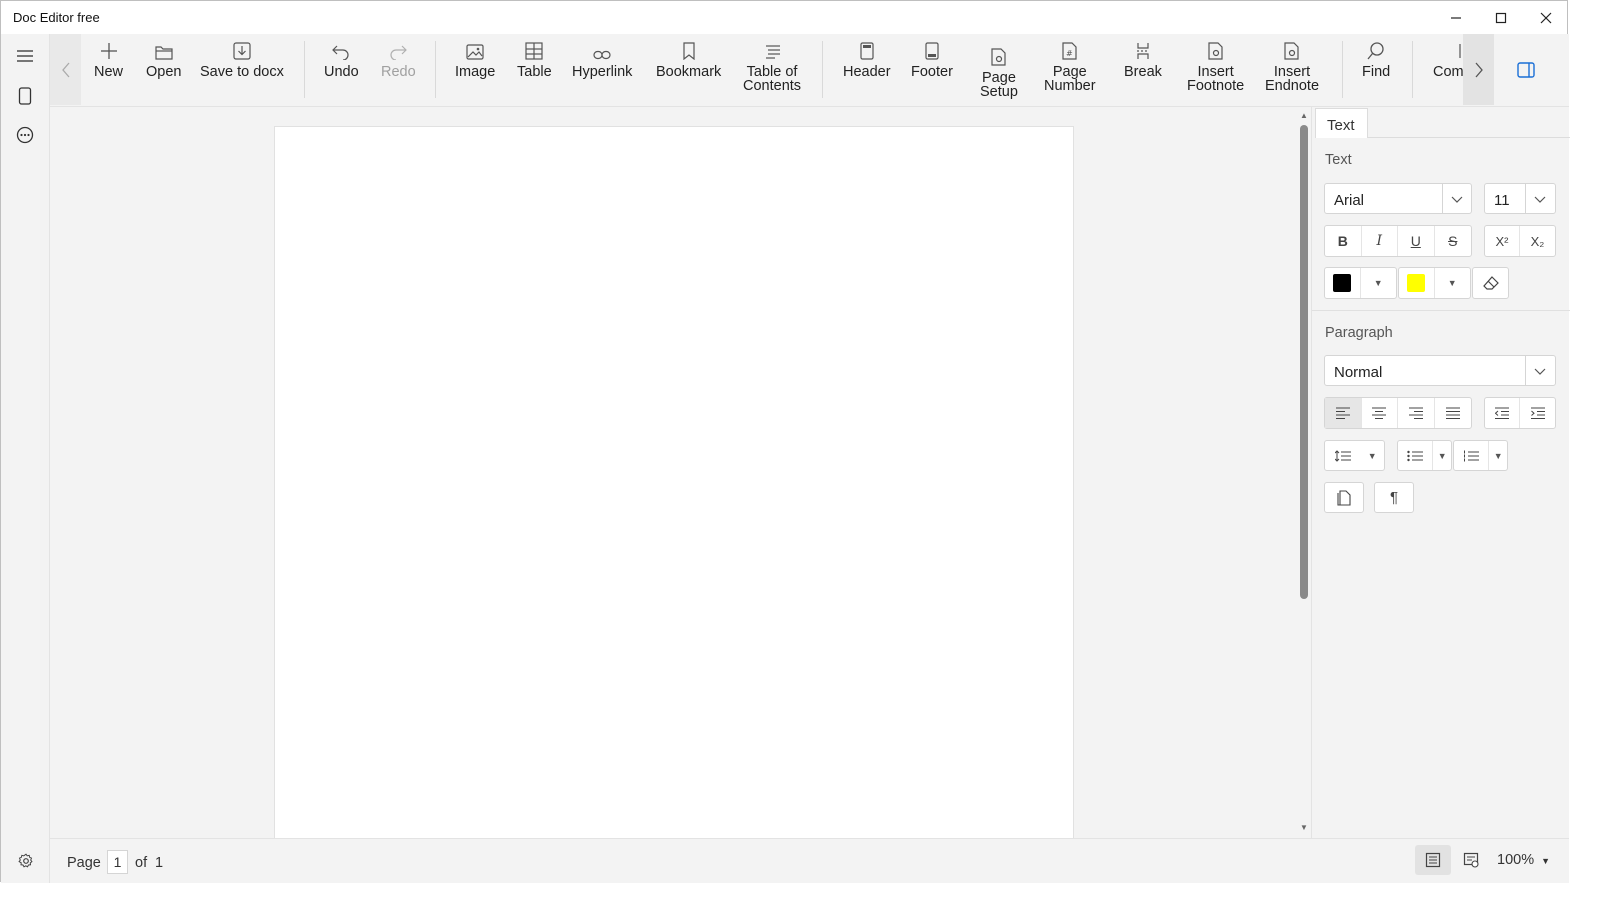 This screenshot has width=1600, height=900. What do you see at coordinates (1417, 283) in the screenshot?
I see `highlight-color-button` at bounding box center [1417, 283].